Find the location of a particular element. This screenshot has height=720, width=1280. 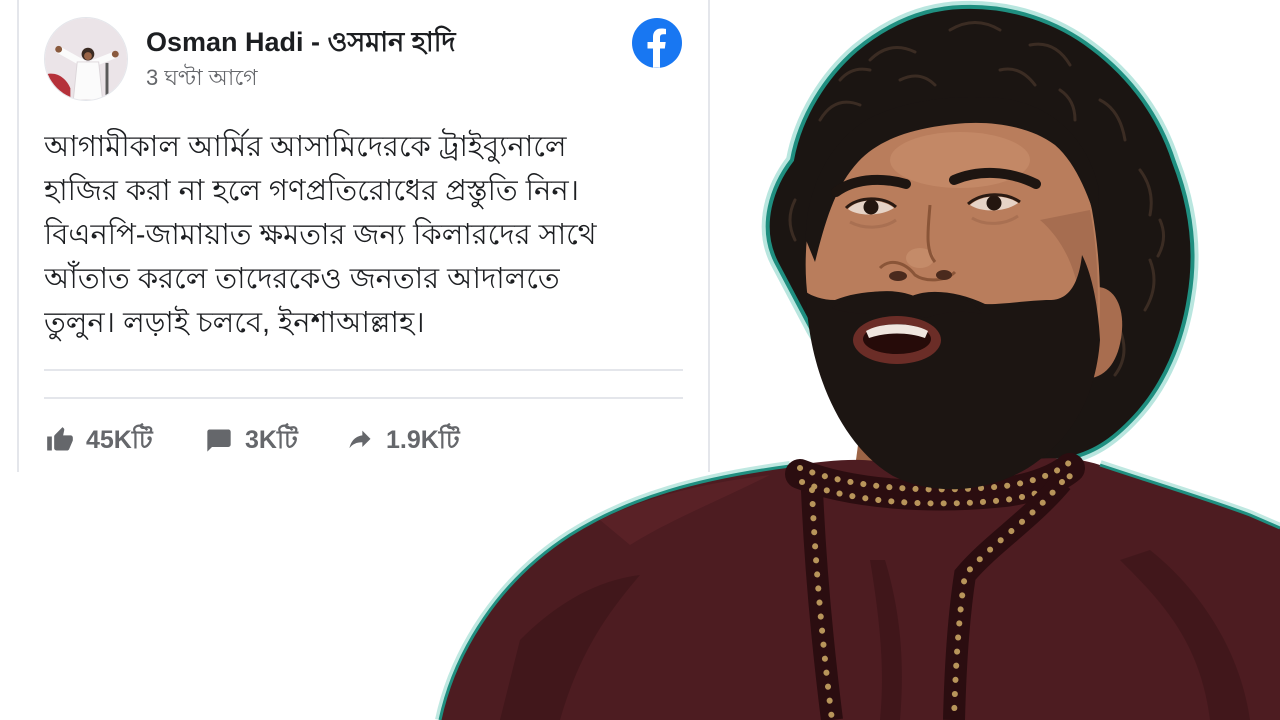

thumbs-up-icon is located at coordinates (60, 439).